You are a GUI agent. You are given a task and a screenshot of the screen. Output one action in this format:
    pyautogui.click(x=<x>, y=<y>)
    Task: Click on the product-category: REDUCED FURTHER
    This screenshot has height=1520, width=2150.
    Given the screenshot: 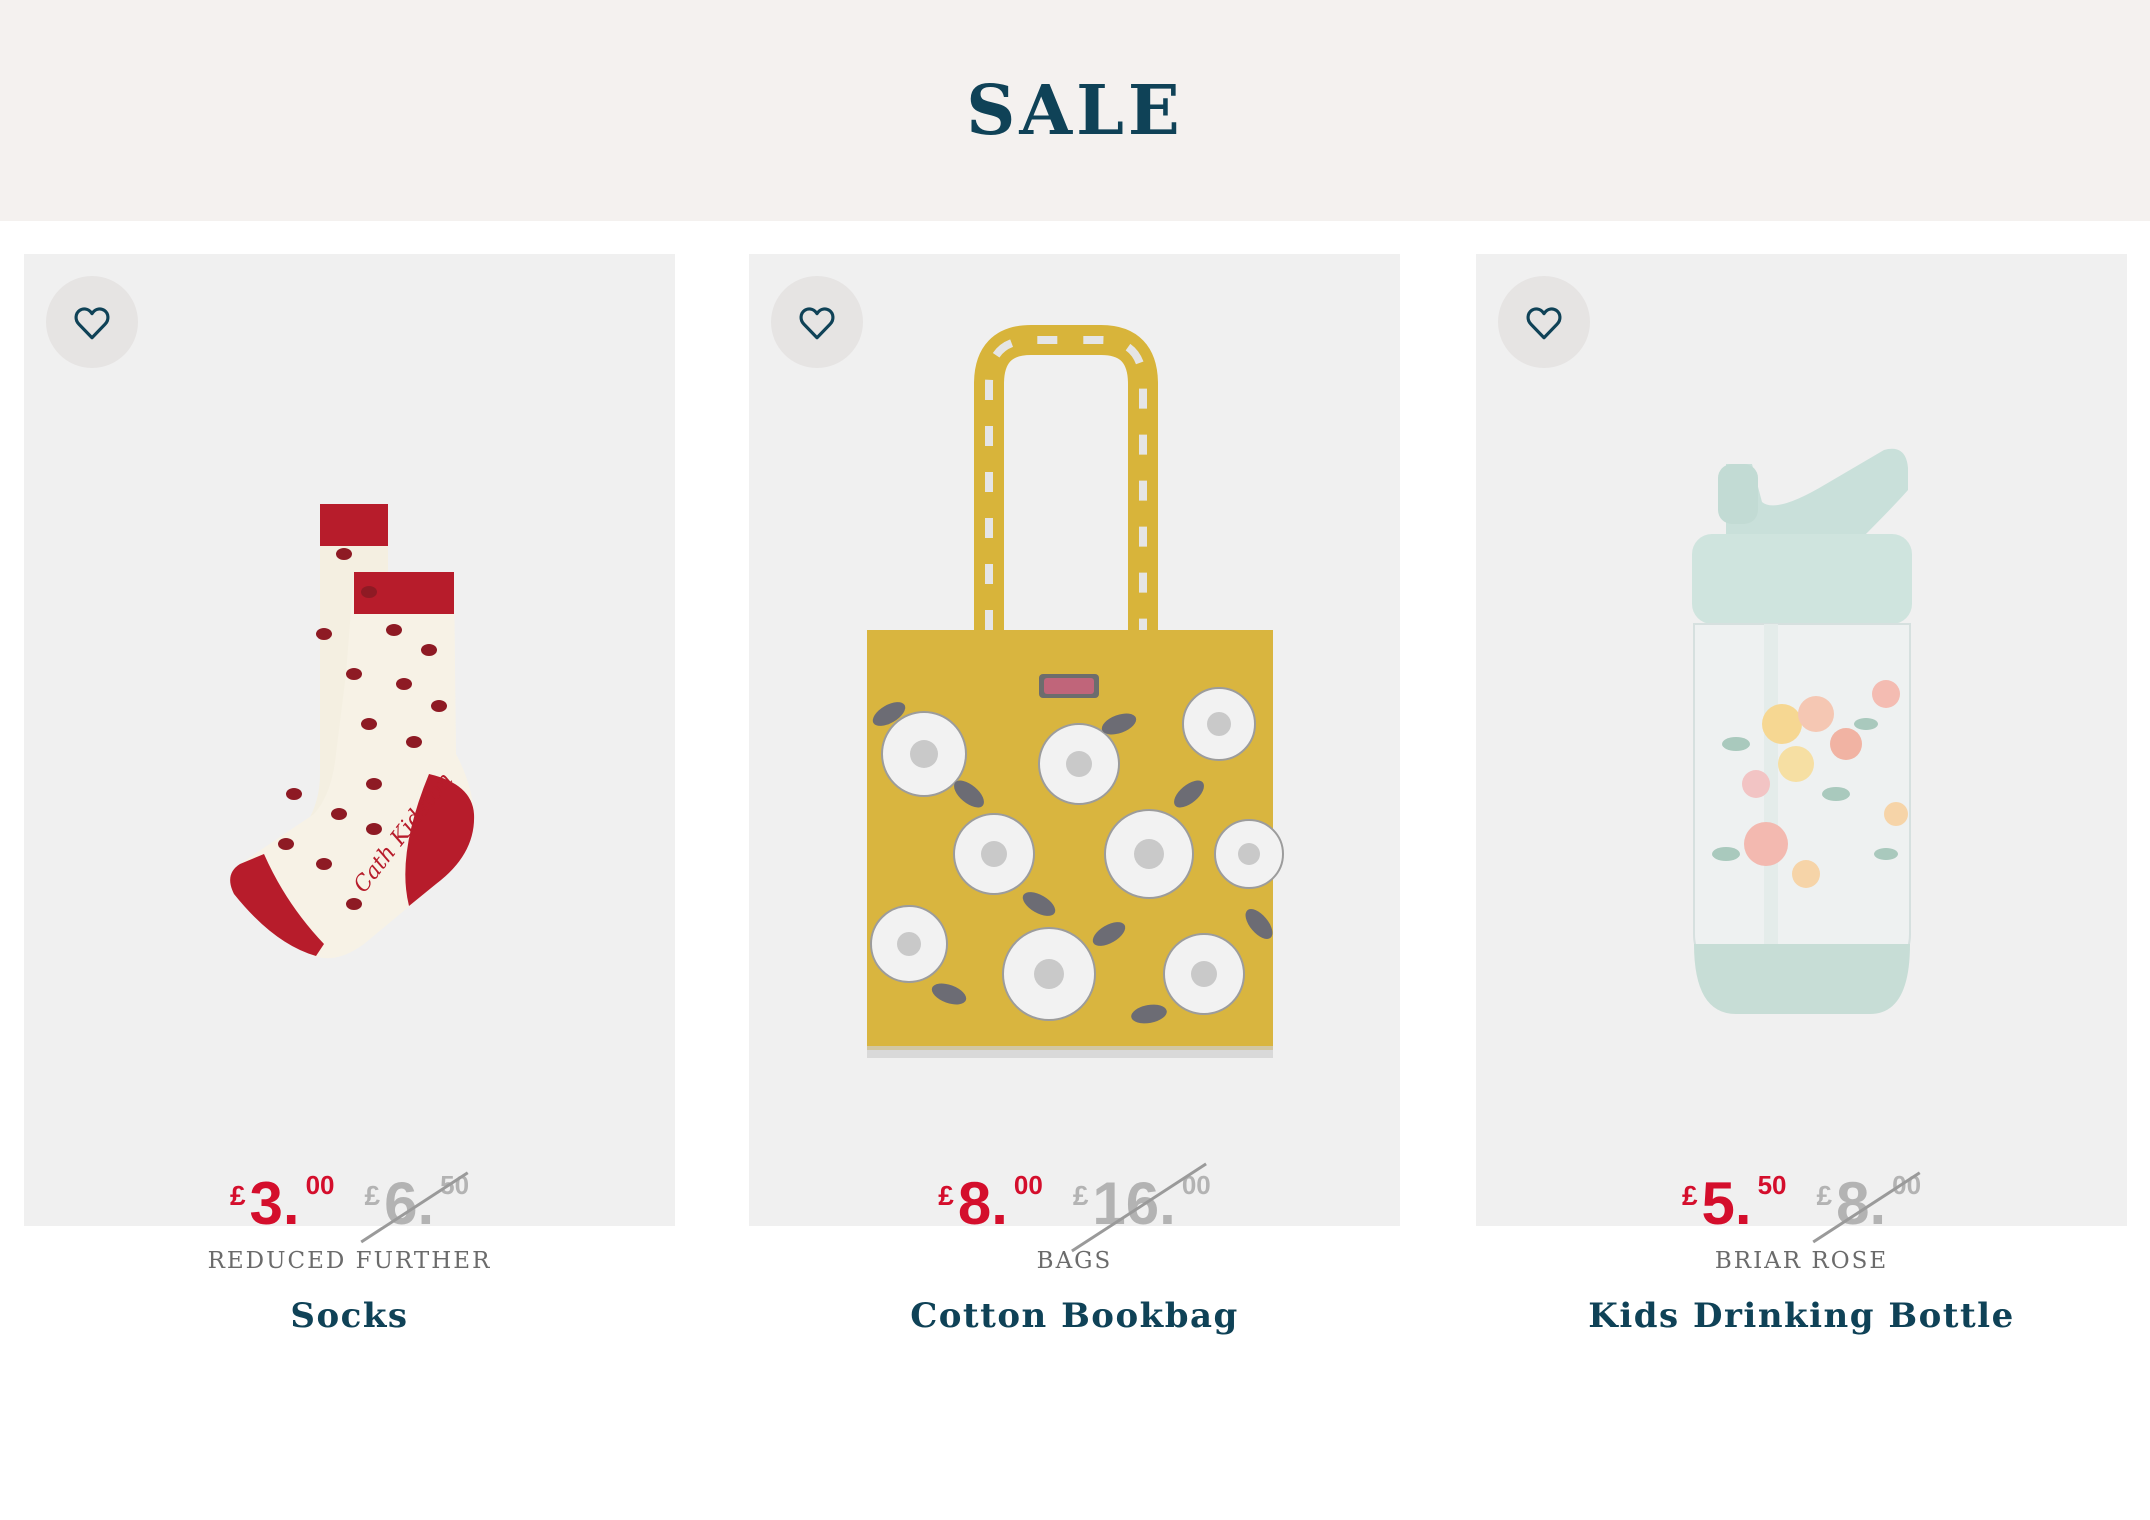 What is the action you would take?
    pyautogui.click(x=349, y=1261)
    